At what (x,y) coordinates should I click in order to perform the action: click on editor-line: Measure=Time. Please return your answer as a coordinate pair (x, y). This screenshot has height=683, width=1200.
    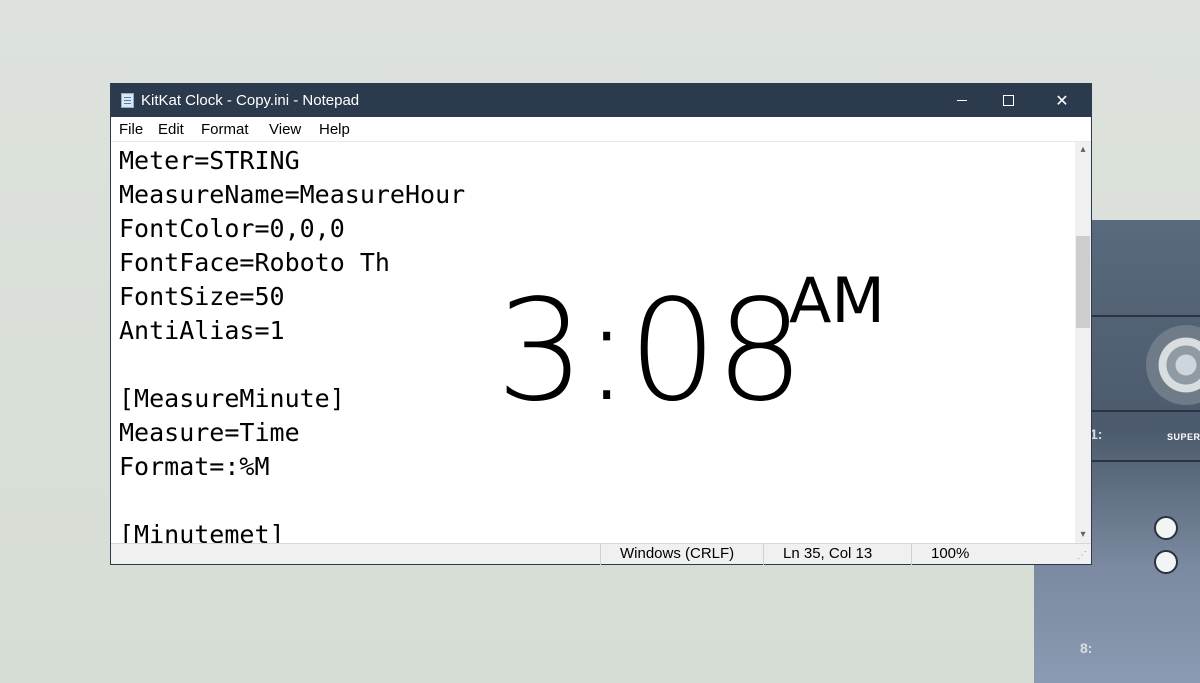
    Looking at the image, I should click on (209, 432).